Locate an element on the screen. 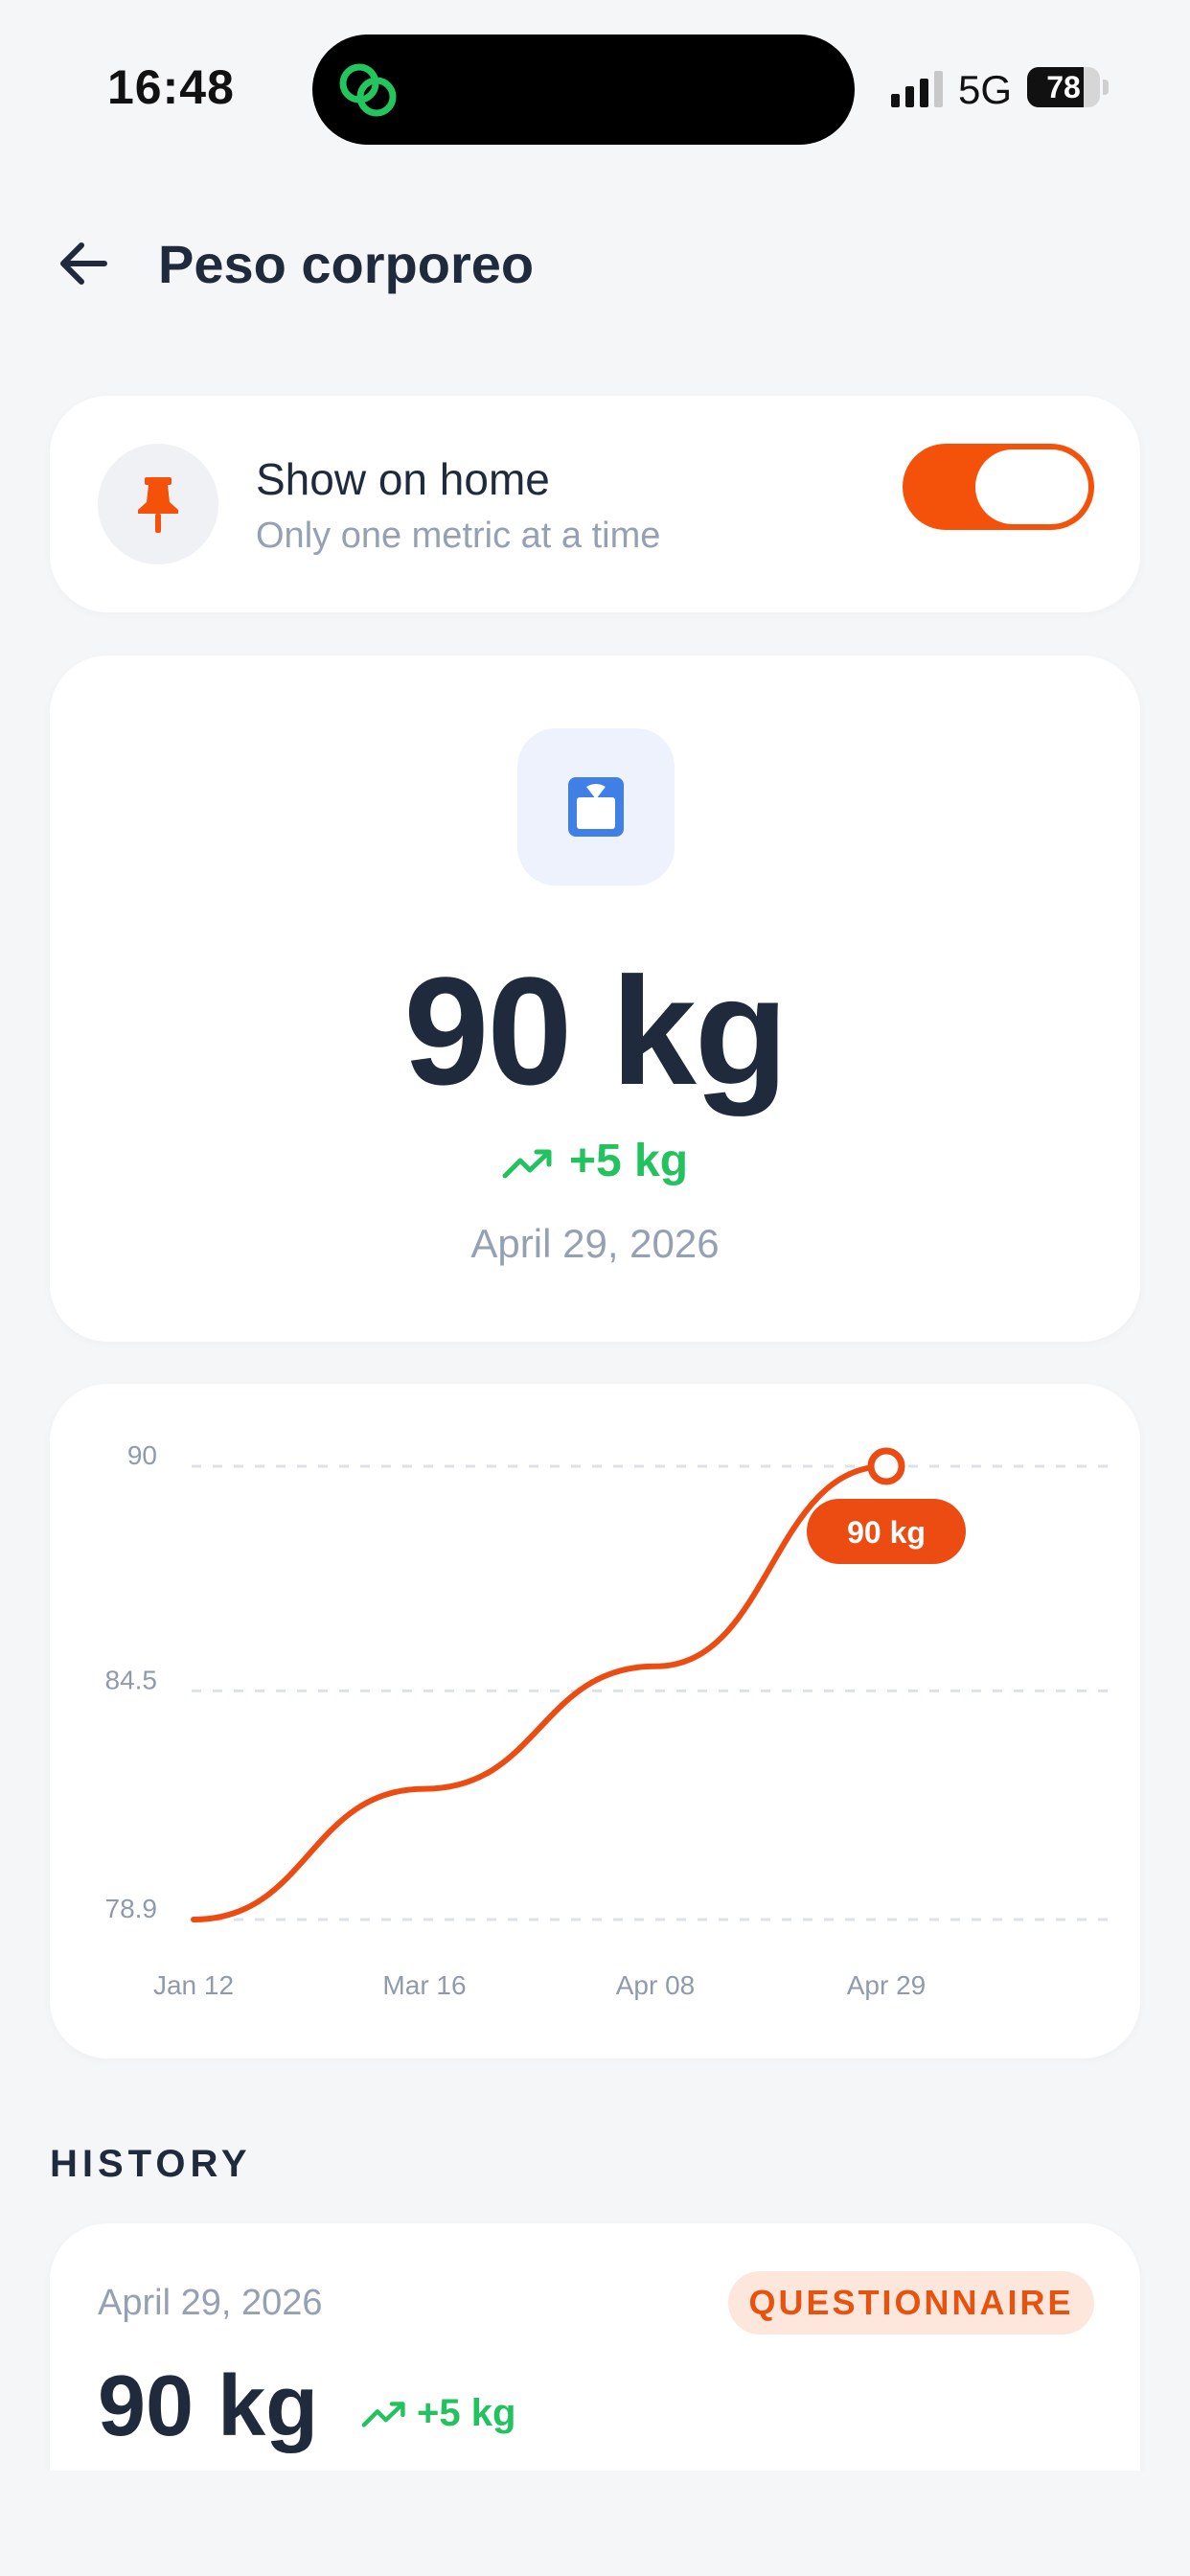 The height and width of the screenshot is (2576, 1190). highlight-point is located at coordinates (886, 1466).